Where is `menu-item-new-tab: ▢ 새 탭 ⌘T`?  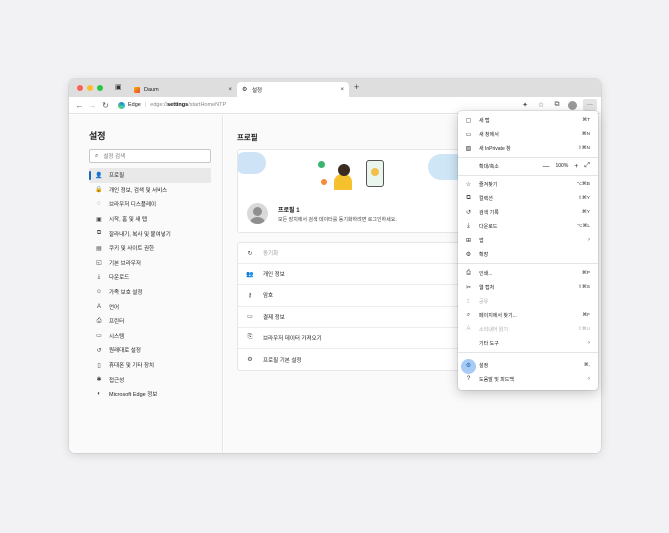
menu-item-new-tab: ▢ 새 탭 ⌘T is located at coordinates (528, 120).